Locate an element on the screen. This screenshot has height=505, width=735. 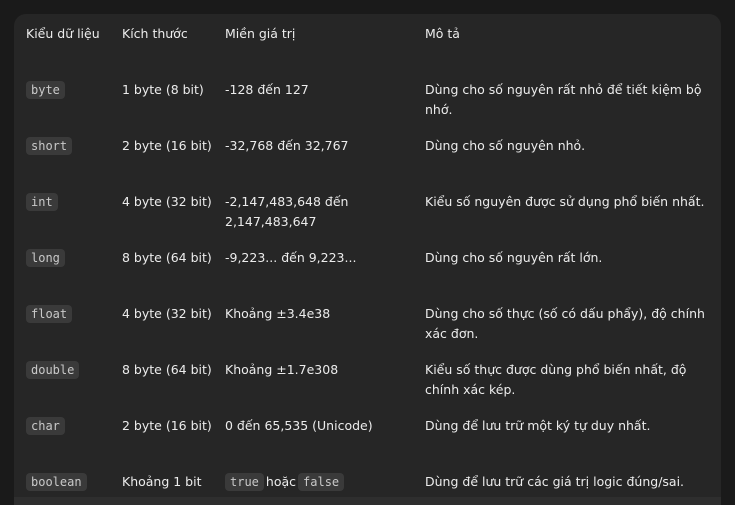
type-code: byte is located at coordinates (45, 90).